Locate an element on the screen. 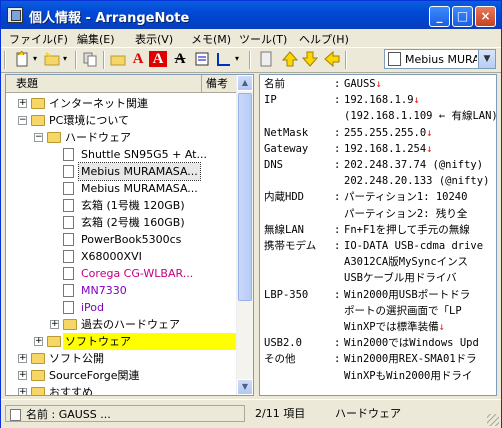  tree-item: − ハードウェア is located at coordinates (122, 137).